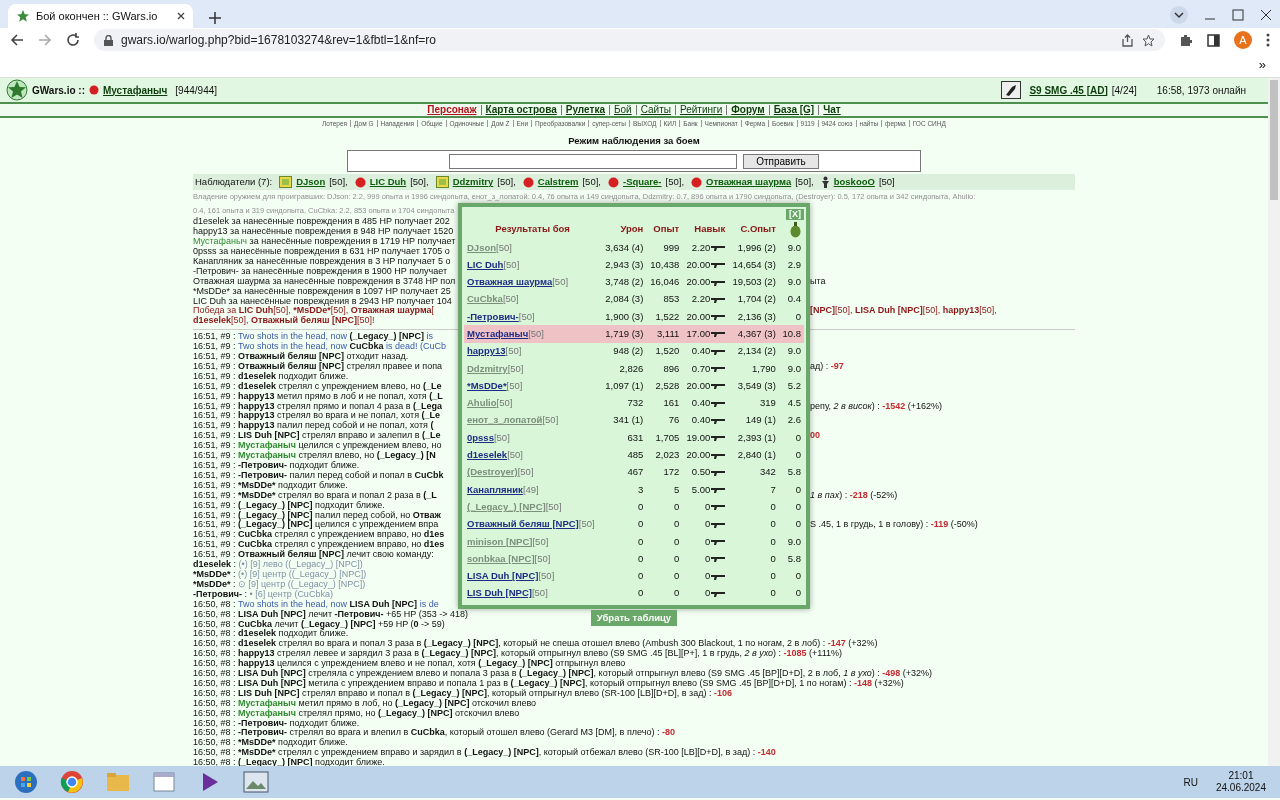  I want to click on start-icon, so click(26, 782).